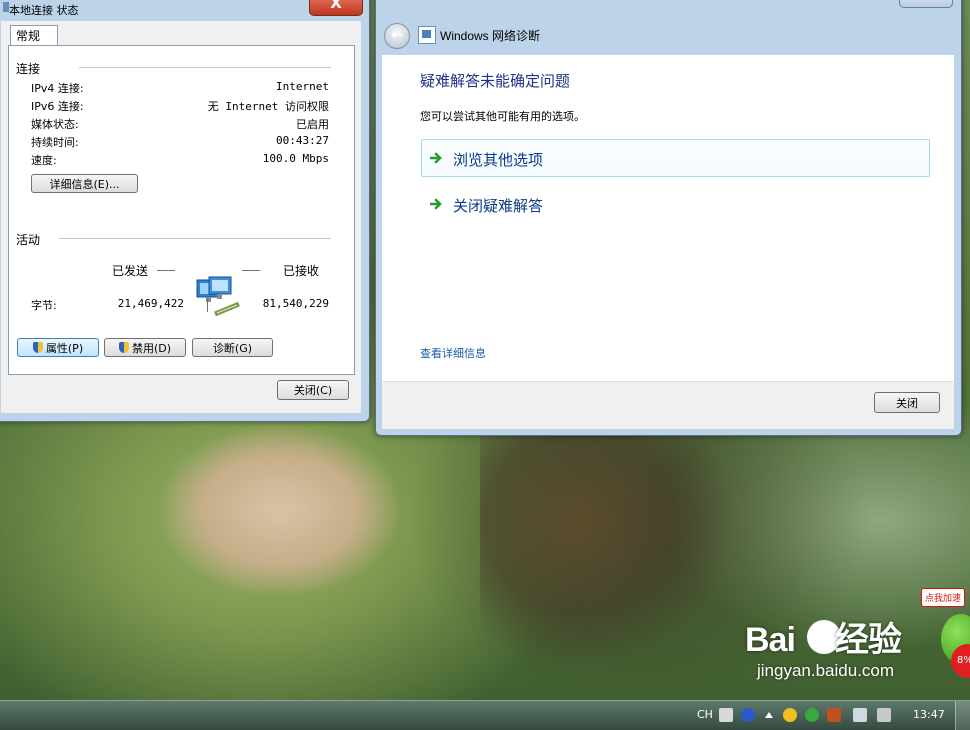  I want to click on ipv6-value: 无 Internet 访问权限, so click(268, 106).